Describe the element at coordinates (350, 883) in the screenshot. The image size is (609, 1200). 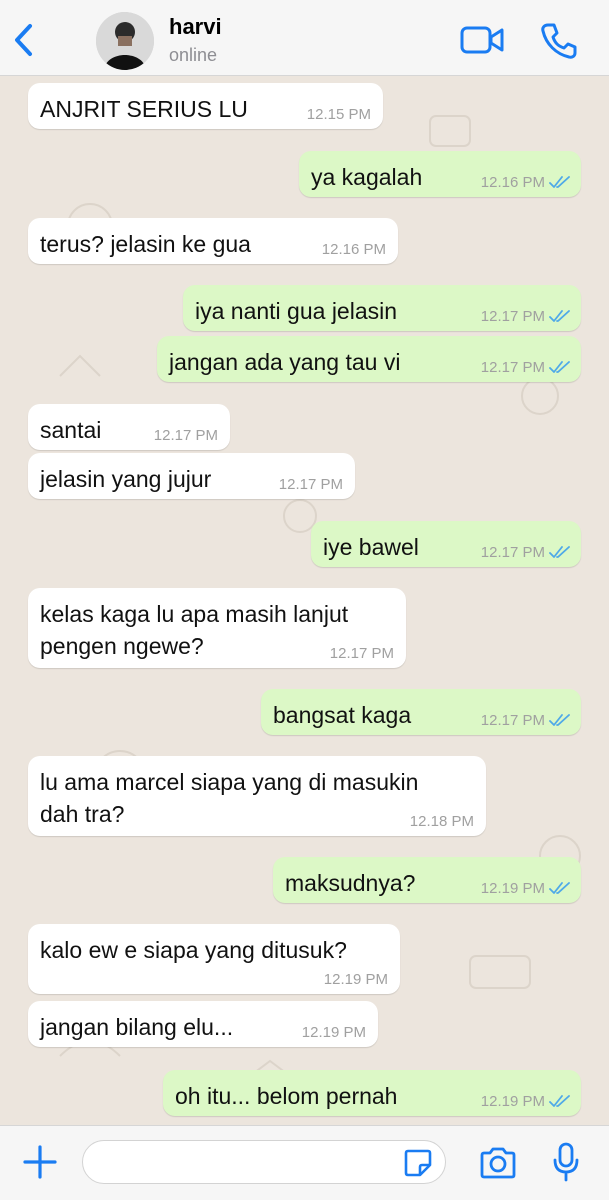
I see `message-text: maksudnya?` at that location.